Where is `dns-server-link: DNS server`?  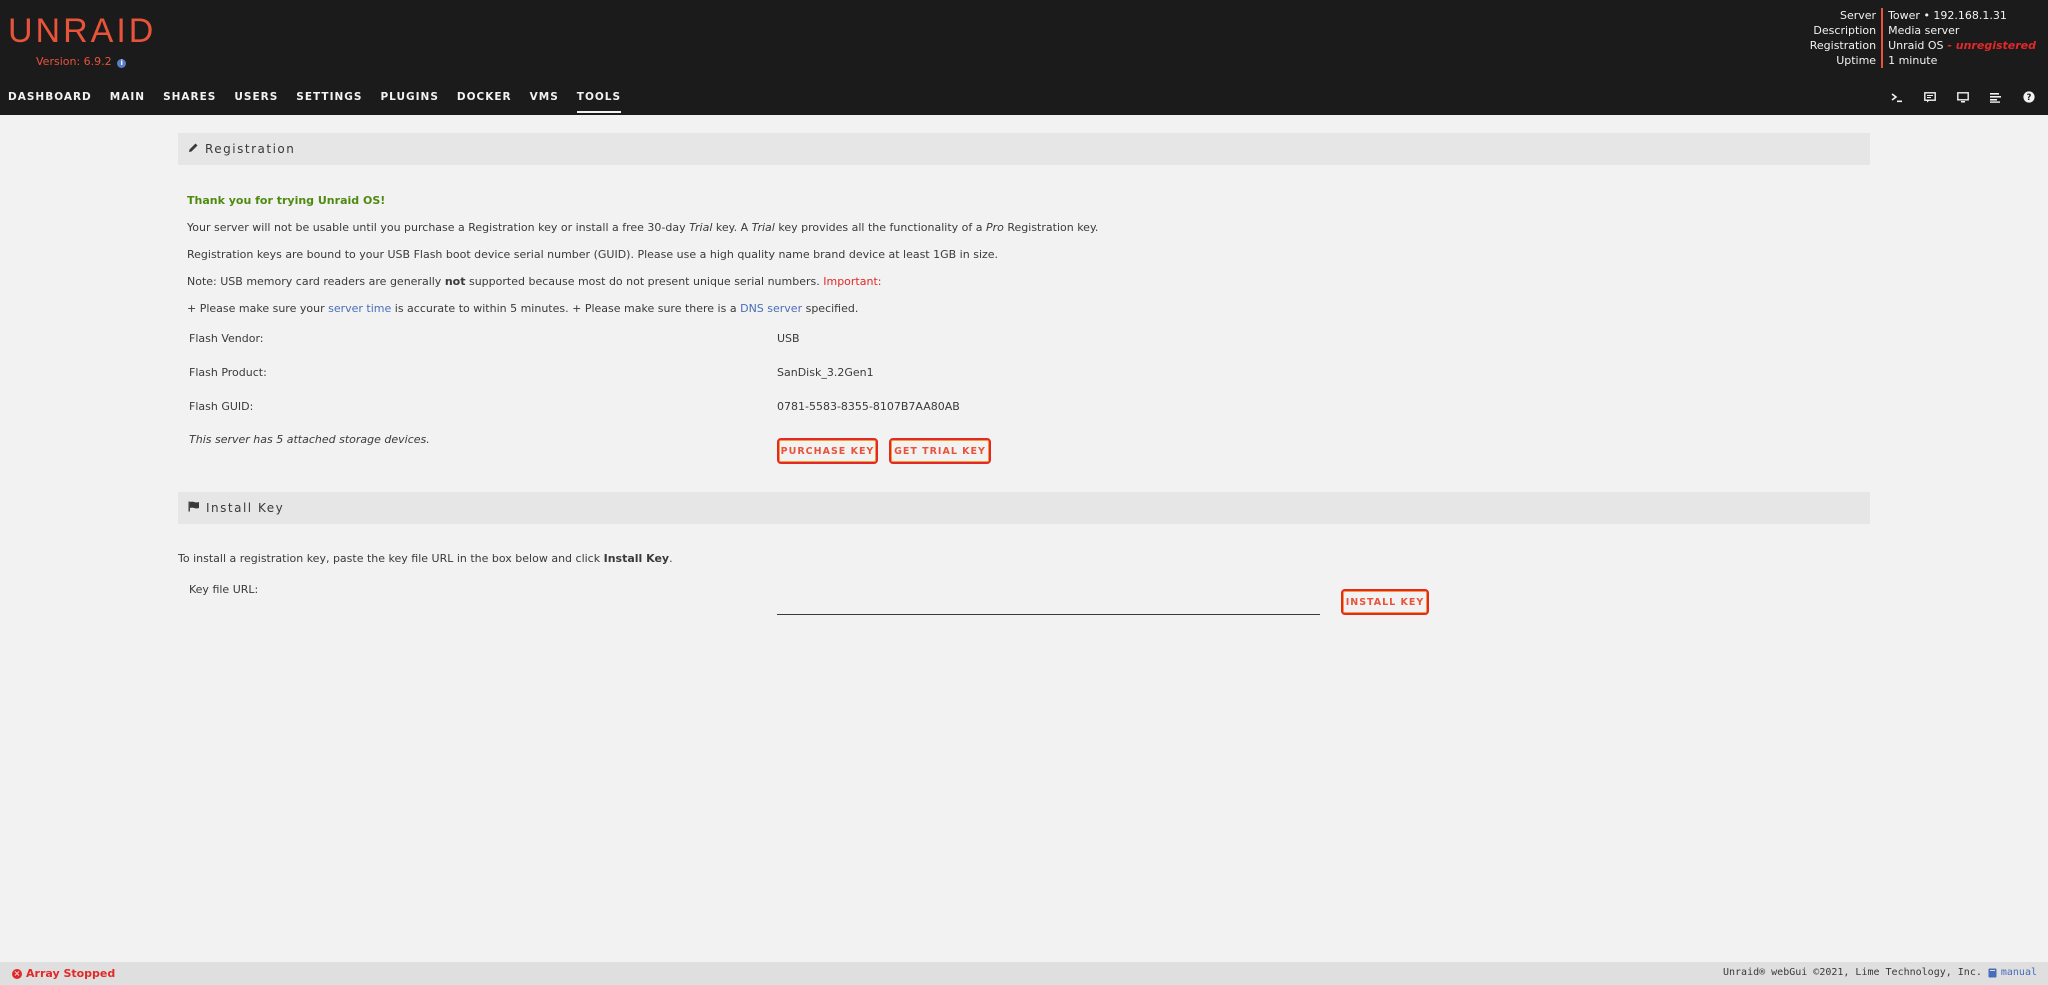 dns-server-link: DNS server is located at coordinates (771, 308).